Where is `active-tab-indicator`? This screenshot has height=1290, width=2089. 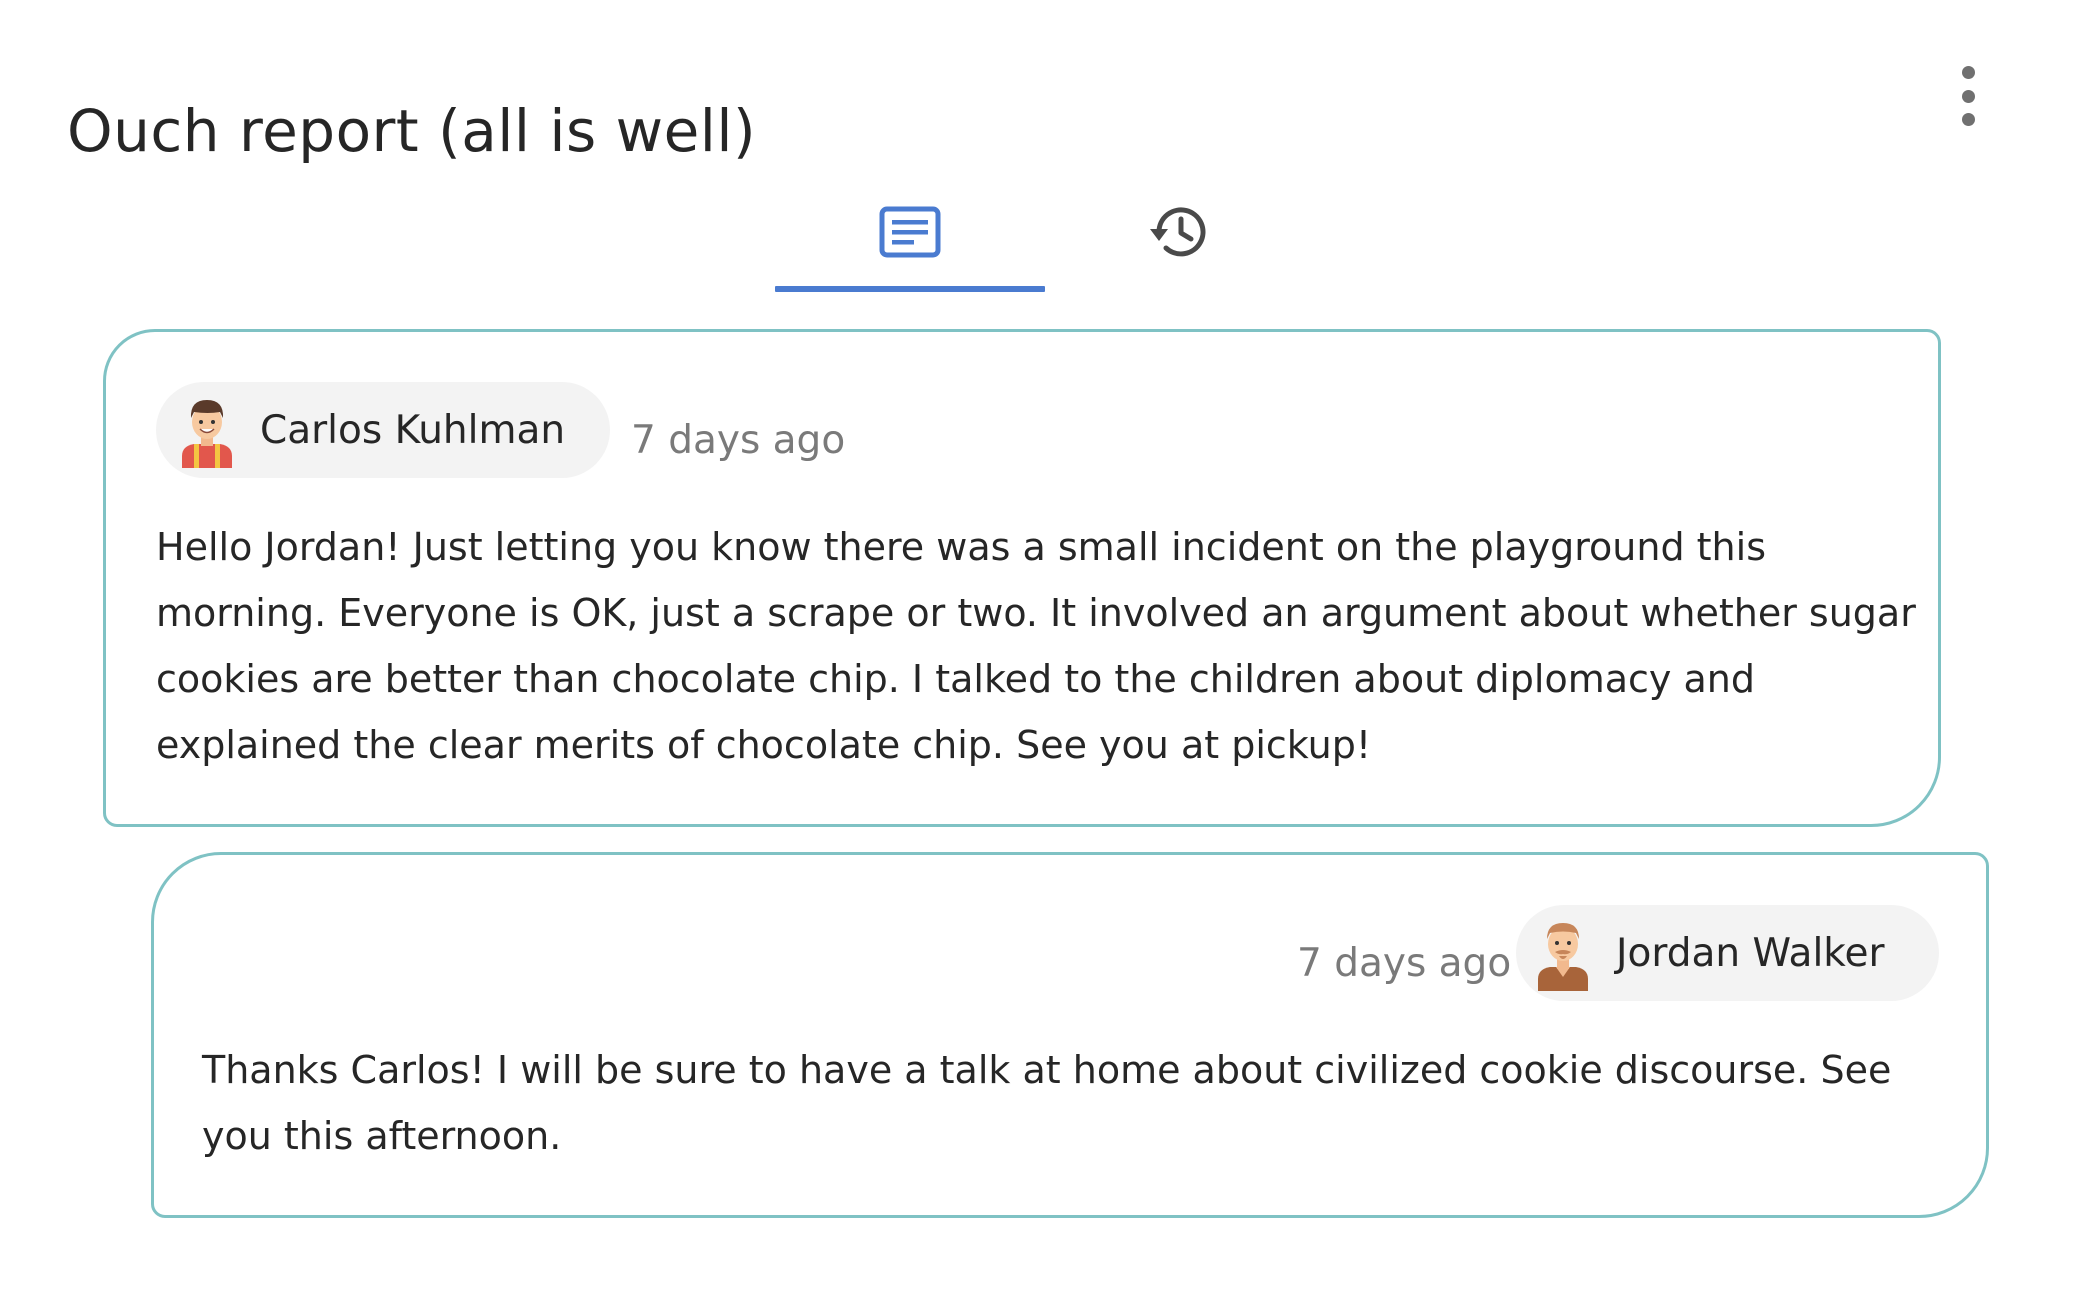
active-tab-indicator is located at coordinates (910, 289).